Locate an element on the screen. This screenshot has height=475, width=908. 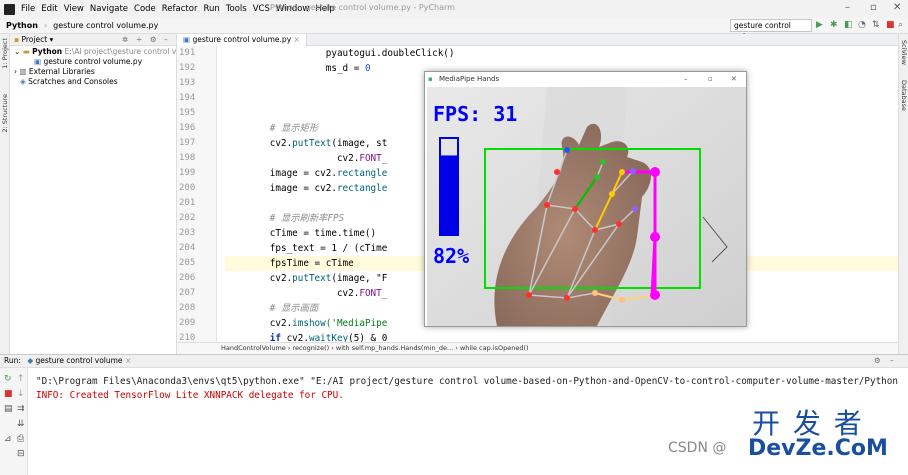
line-number: 191 is located at coordinates (187, 53).